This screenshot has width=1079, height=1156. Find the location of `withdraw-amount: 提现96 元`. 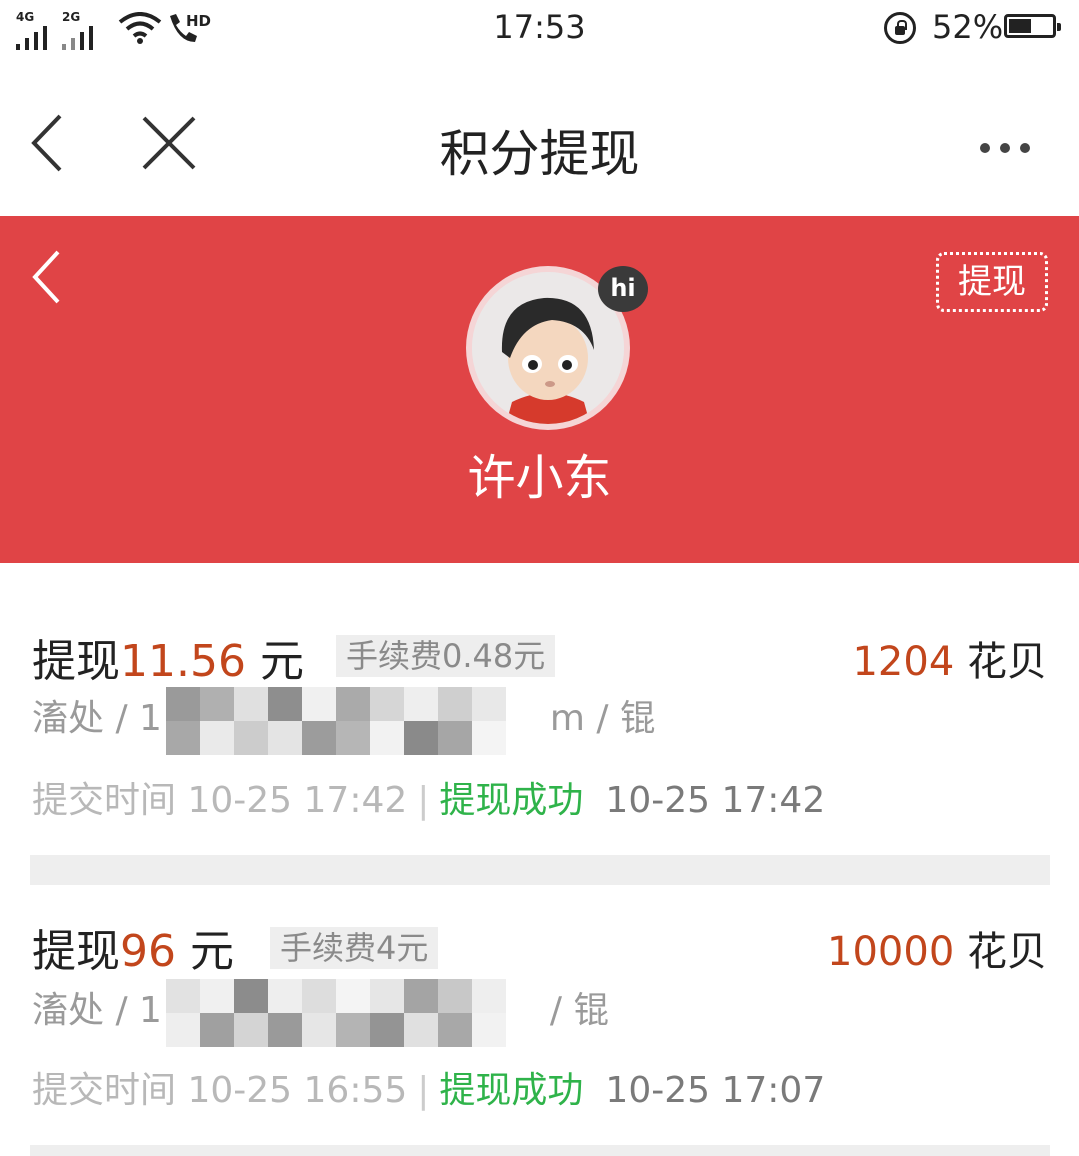

withdraw-amount: 提现96 元 is located at coordinates (133, 947).